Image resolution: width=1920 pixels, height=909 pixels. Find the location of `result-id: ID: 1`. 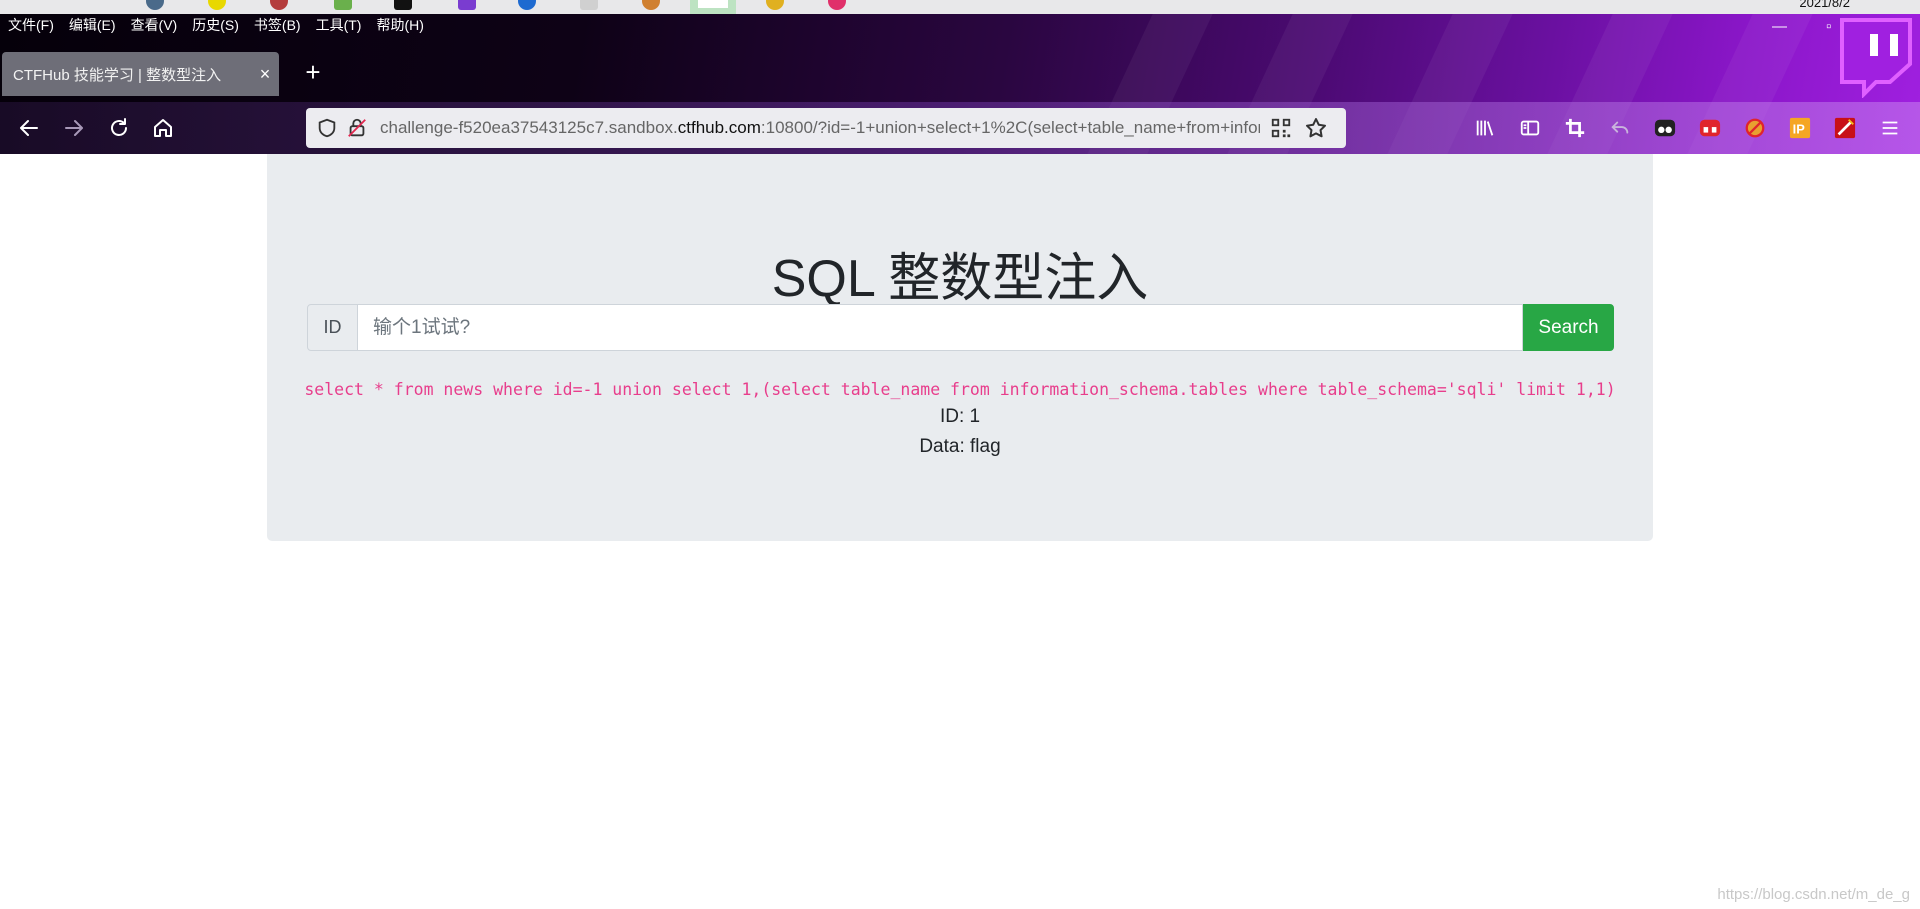

result-id: ID: 1 is located at coordinates (960, 416).